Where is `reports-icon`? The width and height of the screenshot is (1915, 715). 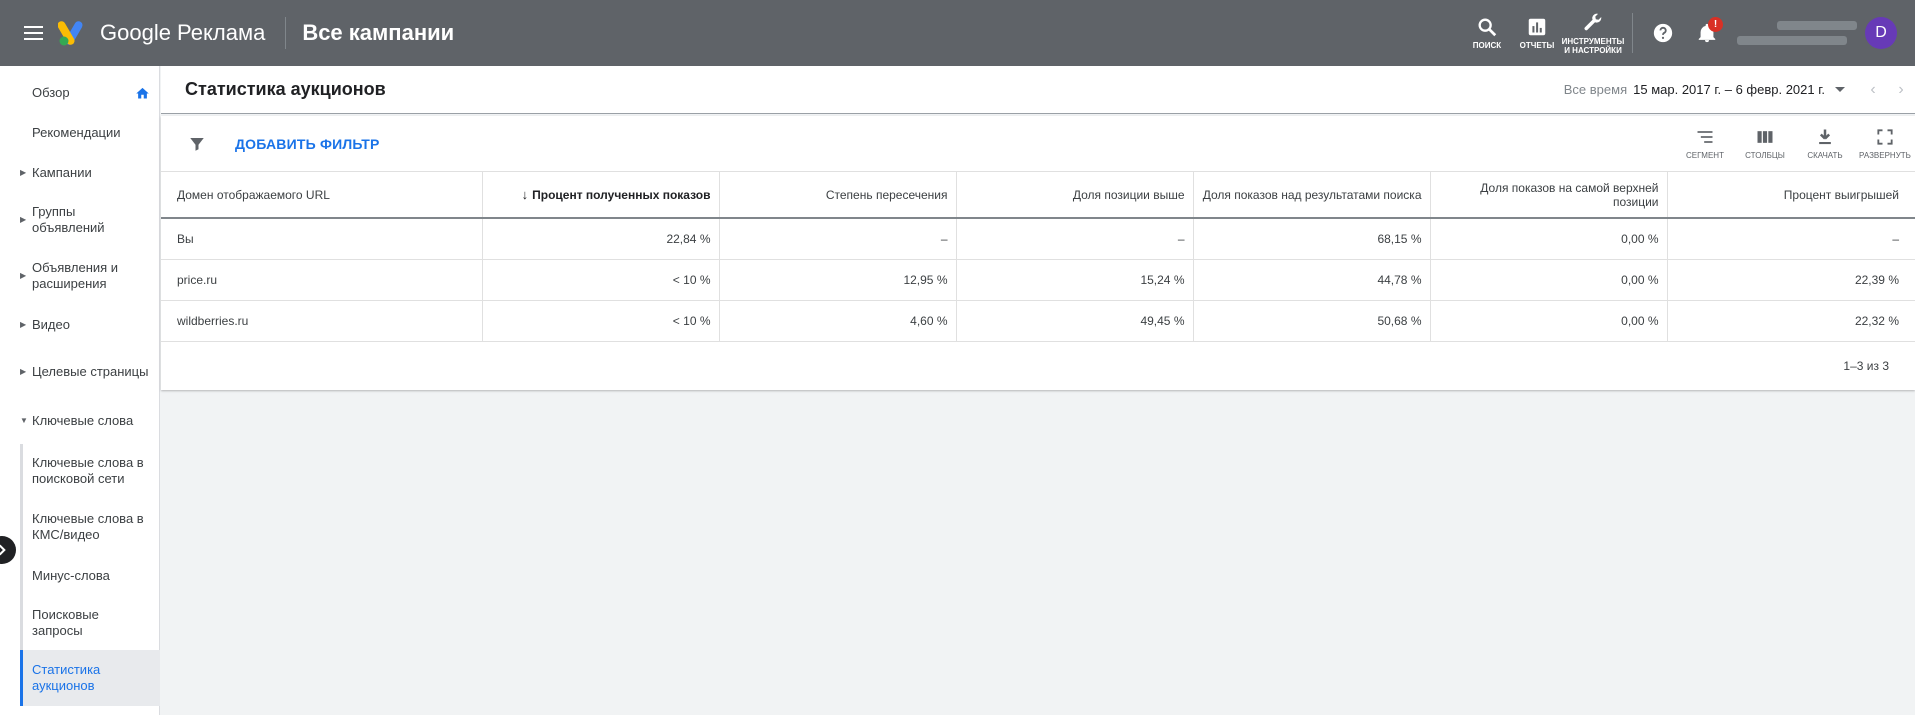
reports-icon is located at coordinates (1537, 27).